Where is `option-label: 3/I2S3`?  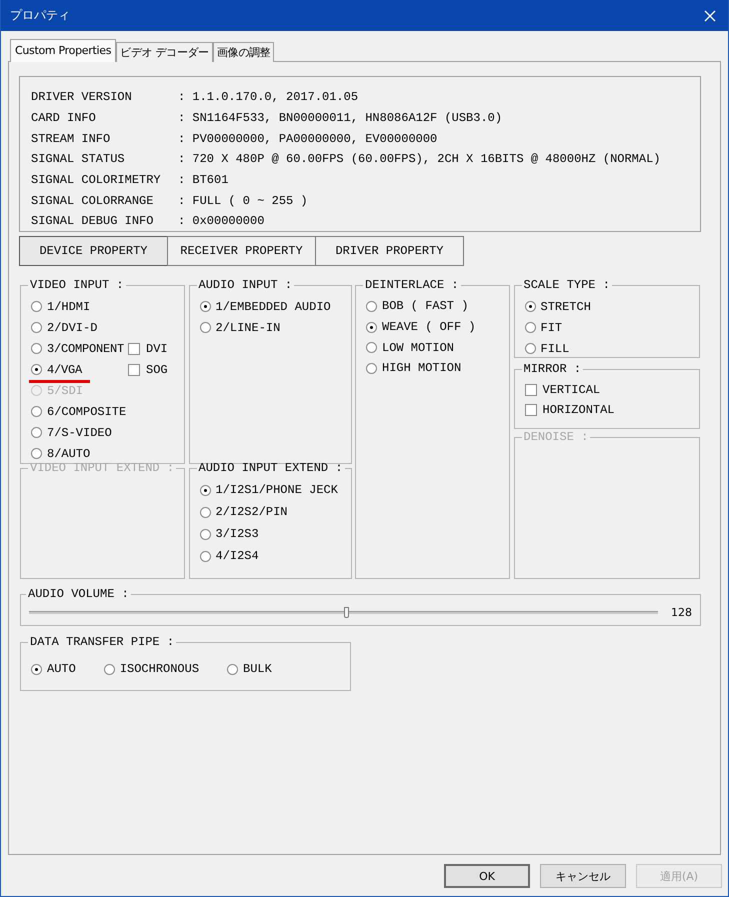
option-label: 3/I2S3 is located at coordinates (237, 534).